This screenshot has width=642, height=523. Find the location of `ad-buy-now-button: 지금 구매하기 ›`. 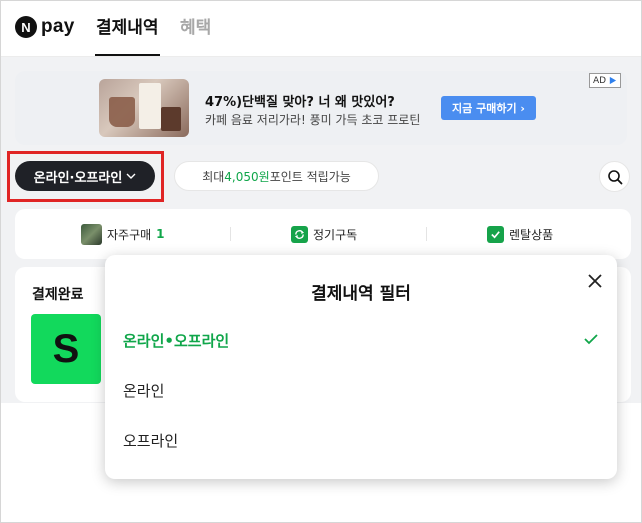

ad-buy-now-button: 지금 구매하기 › is located at coordinates (488, 108).